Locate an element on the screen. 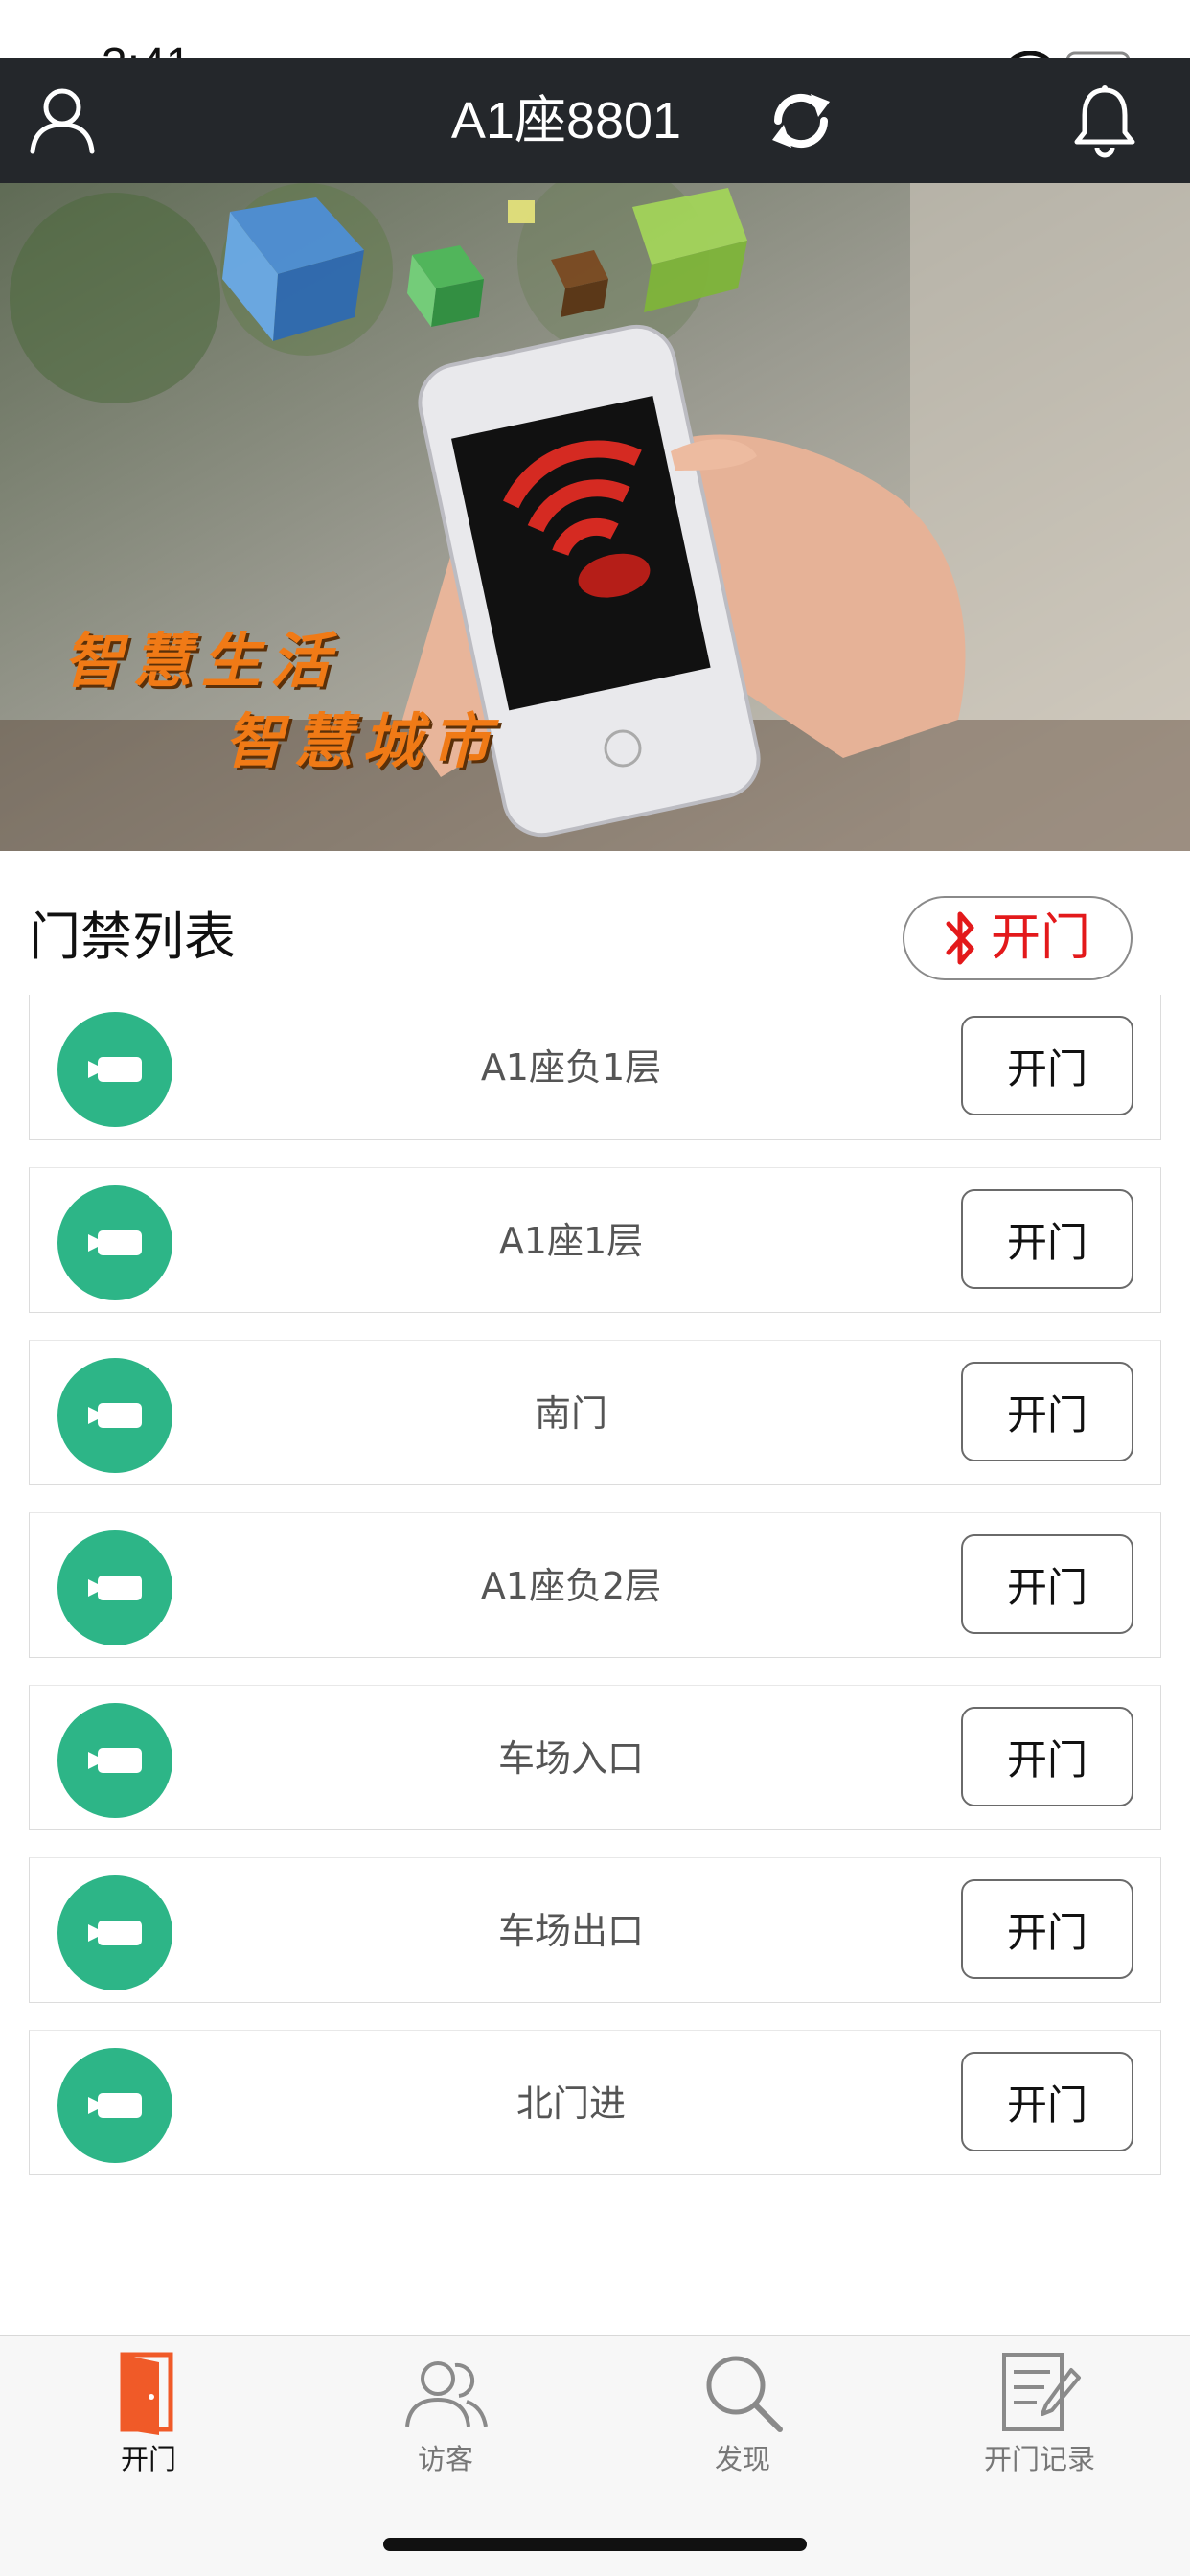  refresh-icon is located at coordinates (801, 121).